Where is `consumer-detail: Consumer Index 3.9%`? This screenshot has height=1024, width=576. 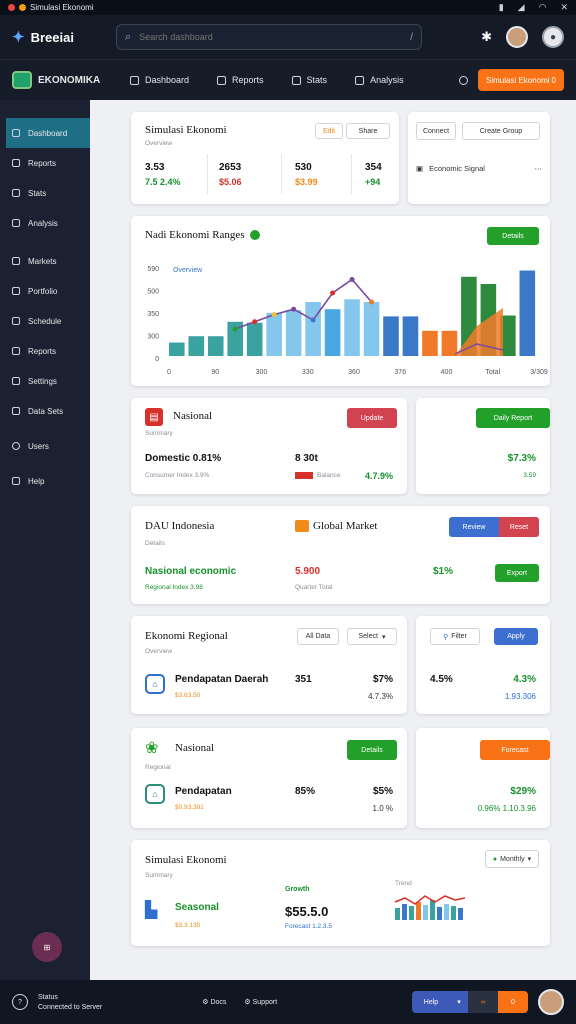 consumer-detail: Consumer Index 3.9% is located at coordinates (177, 475).